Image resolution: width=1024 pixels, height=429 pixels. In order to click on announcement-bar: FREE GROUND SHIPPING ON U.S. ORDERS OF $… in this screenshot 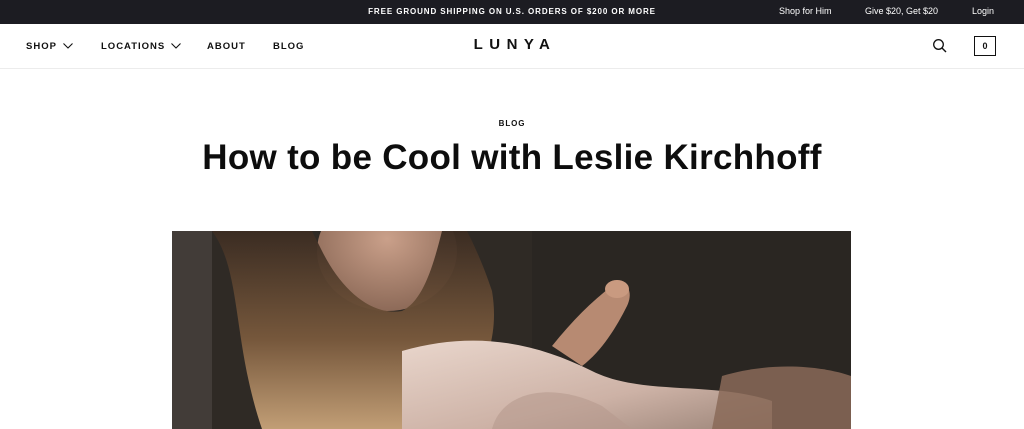, I will do `click(512, 12)`.